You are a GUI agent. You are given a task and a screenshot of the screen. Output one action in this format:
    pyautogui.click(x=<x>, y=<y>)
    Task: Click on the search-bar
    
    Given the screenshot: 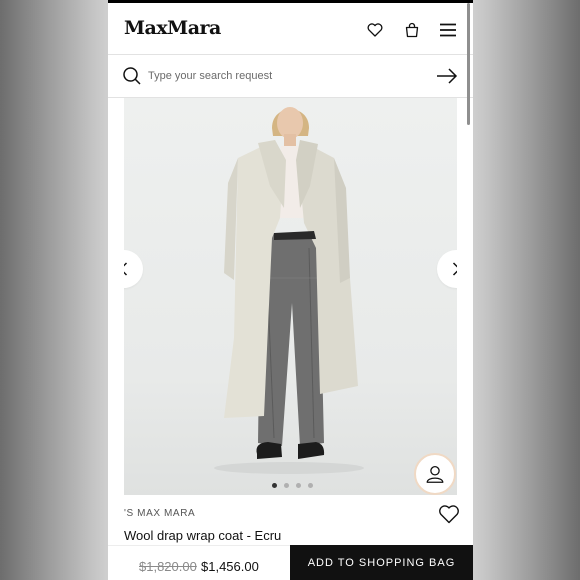 What is the action you would take?
    pyautogui.click(x=290, y=76)
    